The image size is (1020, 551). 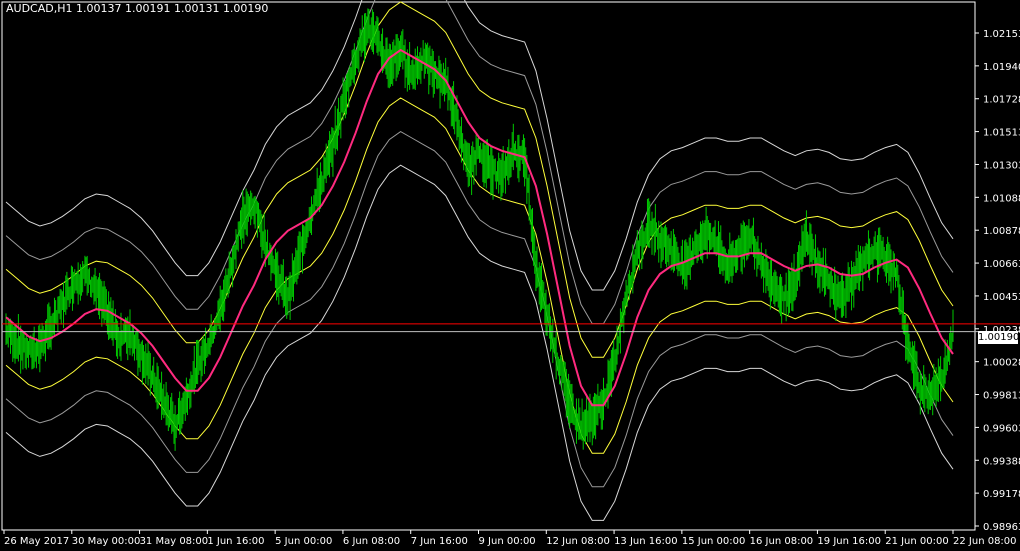 What do you see at coordinates (1001, 297) in the screenshot?
I see `y-tick-label: 1.00453` at bounding box center [1001, 297].